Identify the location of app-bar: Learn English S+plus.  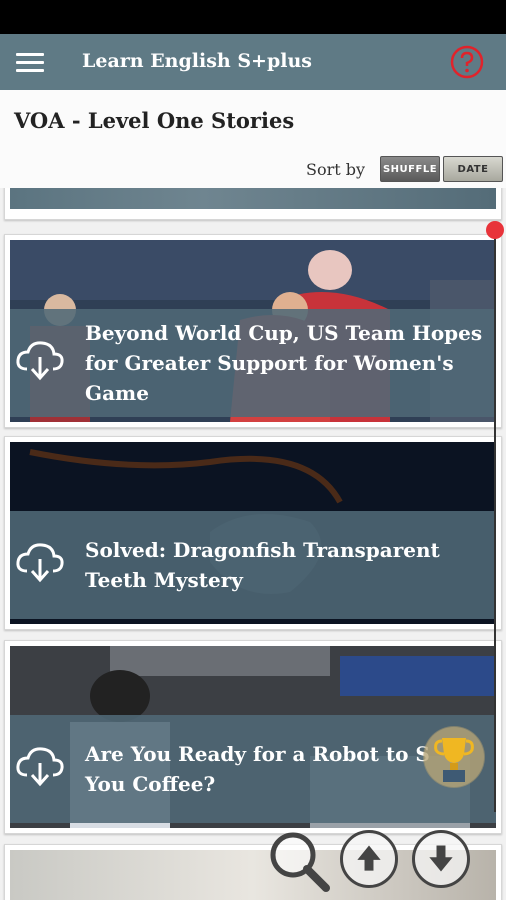
(253, 62).